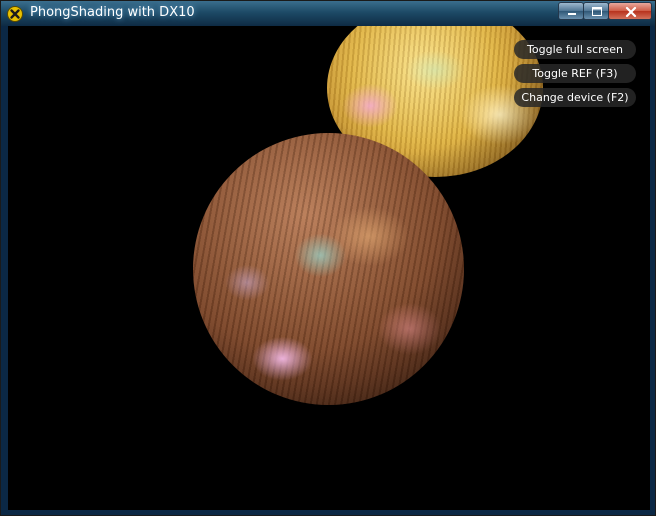 The width and height of the screenshot is (656, 516). I want to click on minimize-button, so click(571, 11).